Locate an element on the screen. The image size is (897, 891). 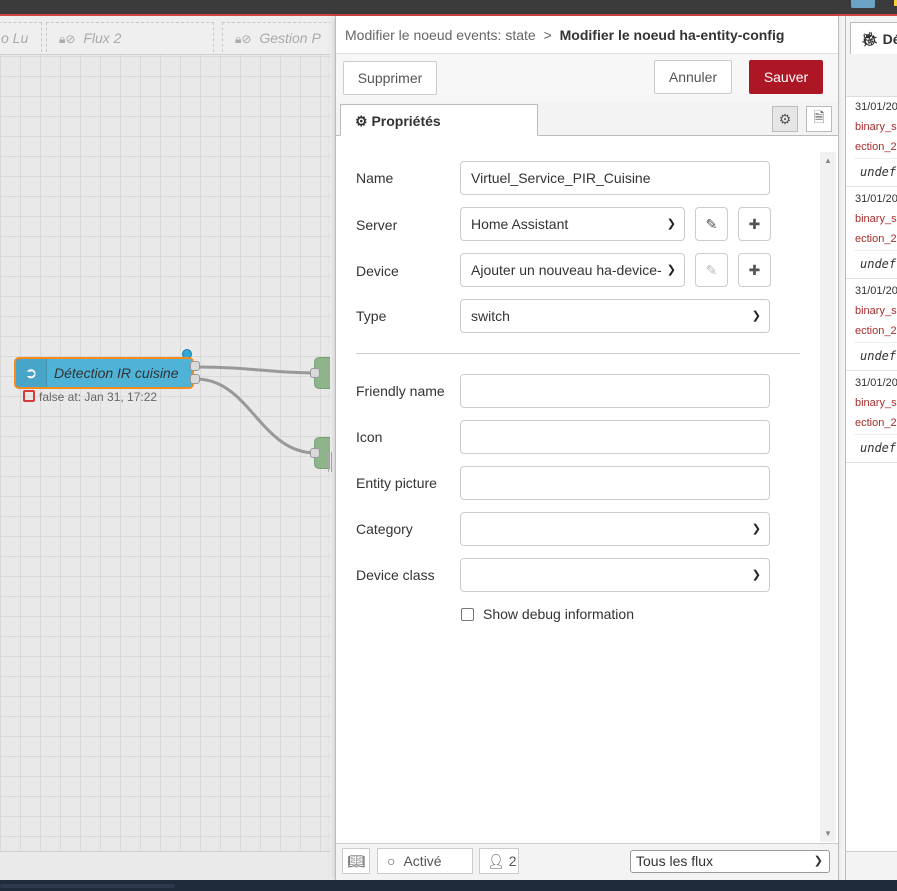
flow-scope-select: Tous les flux ❯ is located at coordinates (730, 861).